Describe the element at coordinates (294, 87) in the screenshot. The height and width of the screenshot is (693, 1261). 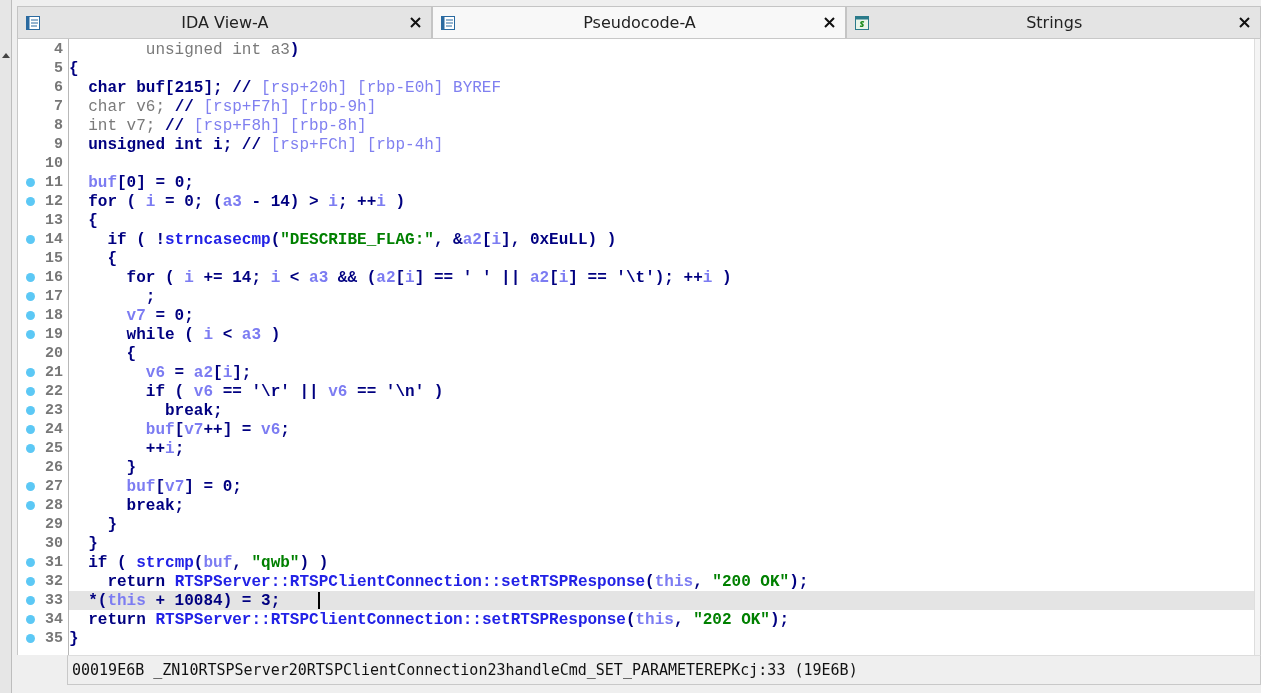
I see `code-line: char buf[215]; // [rsp+20h] [rbp-E0h] BYREF` at that location.